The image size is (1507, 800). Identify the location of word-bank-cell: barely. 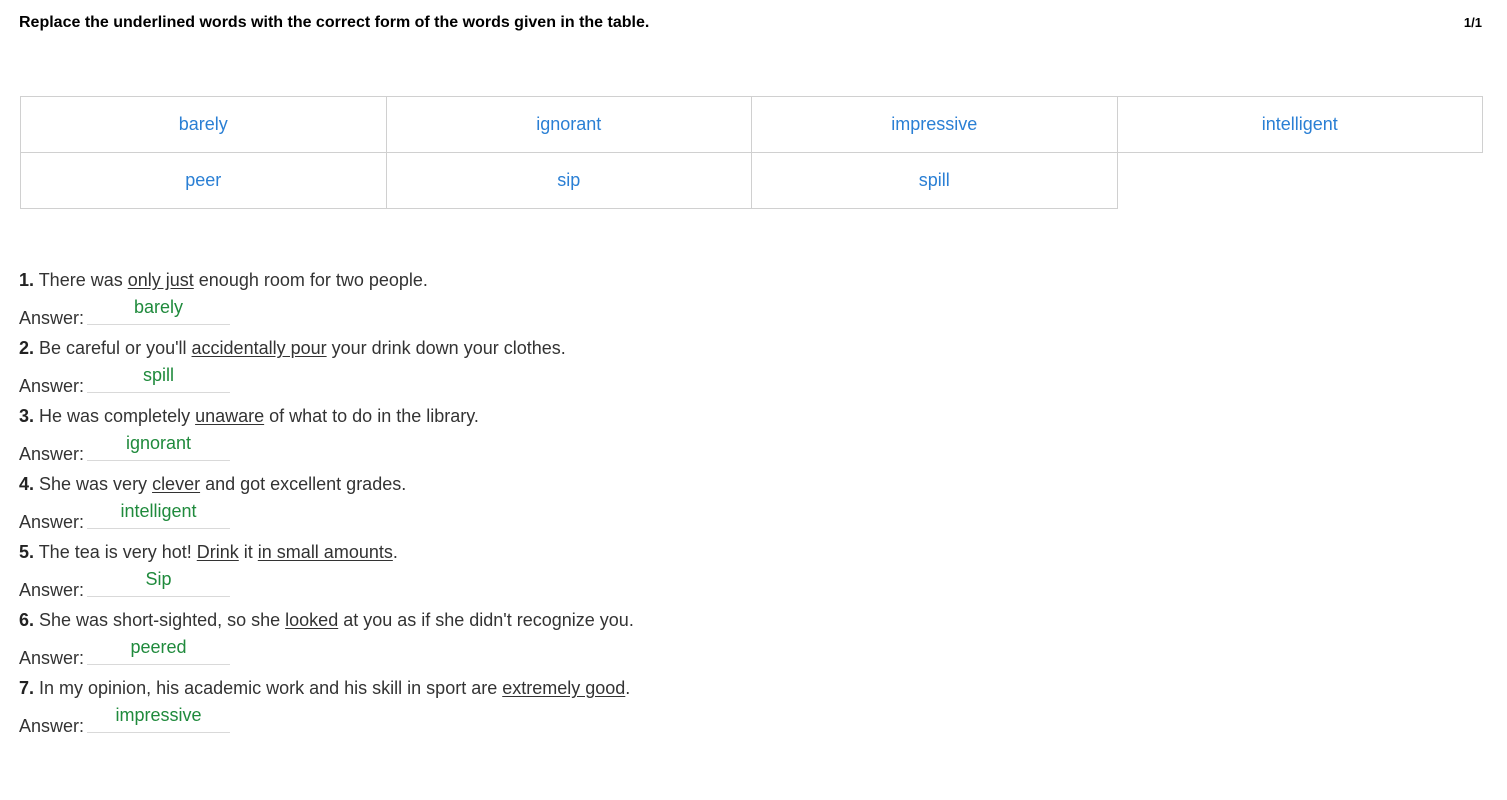
(203, 124).